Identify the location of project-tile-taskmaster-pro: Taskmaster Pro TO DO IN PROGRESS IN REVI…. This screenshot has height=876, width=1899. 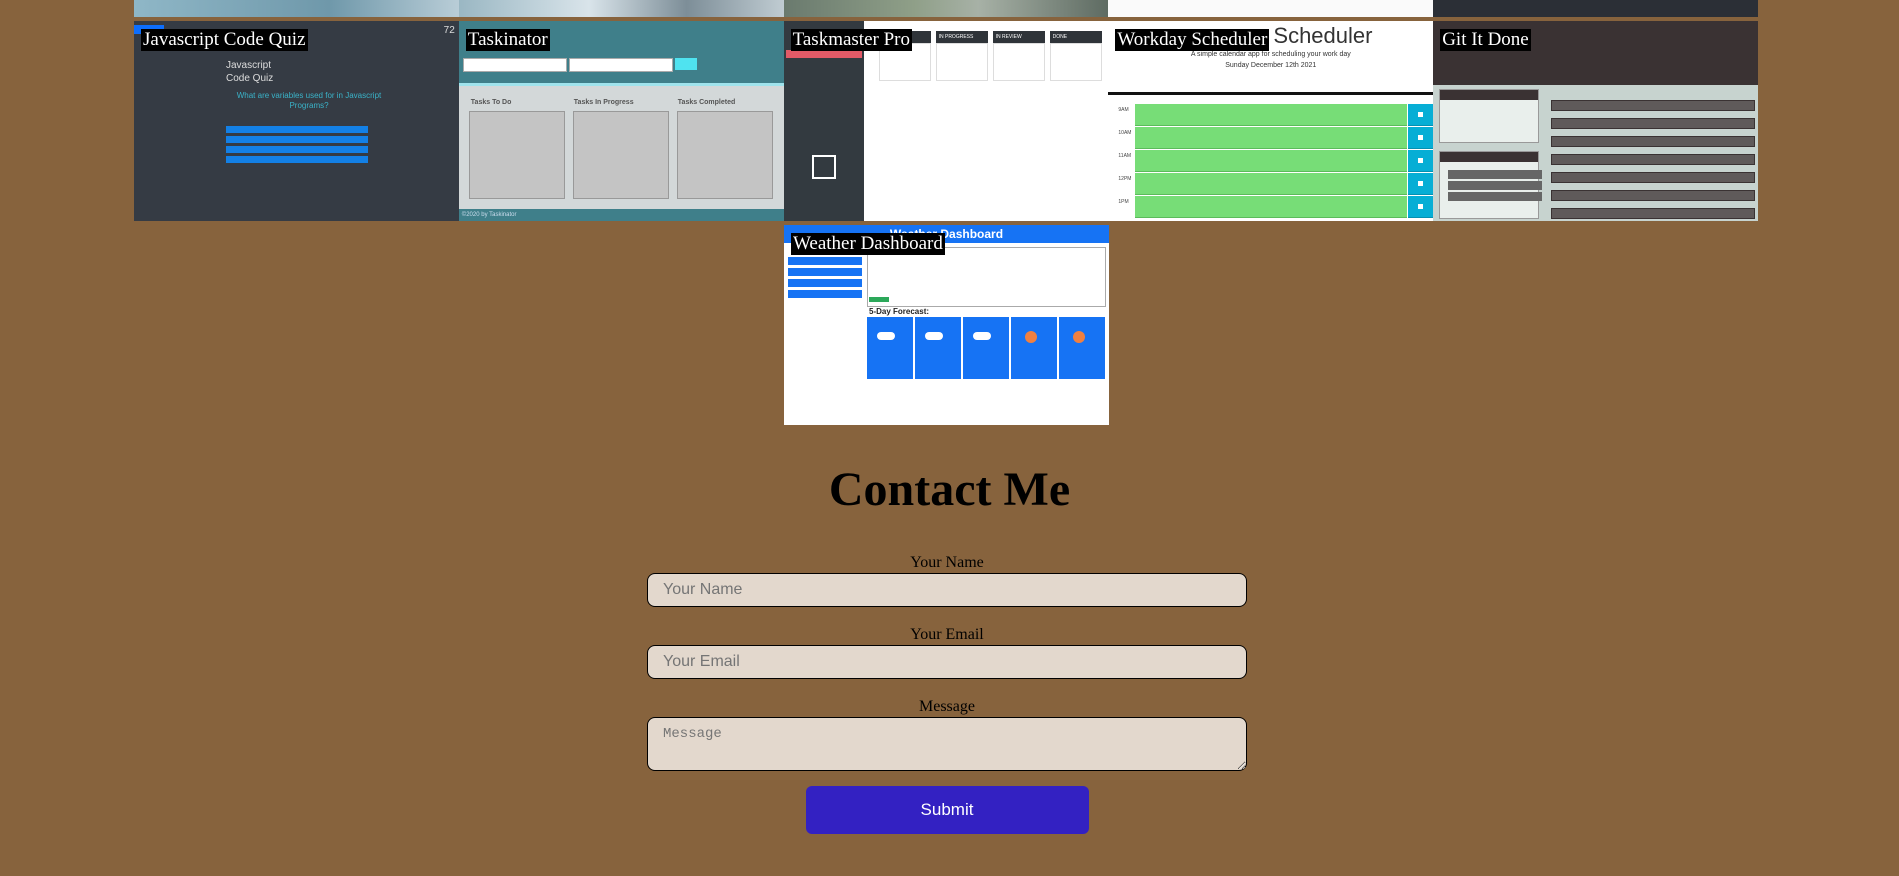
(946, 121).